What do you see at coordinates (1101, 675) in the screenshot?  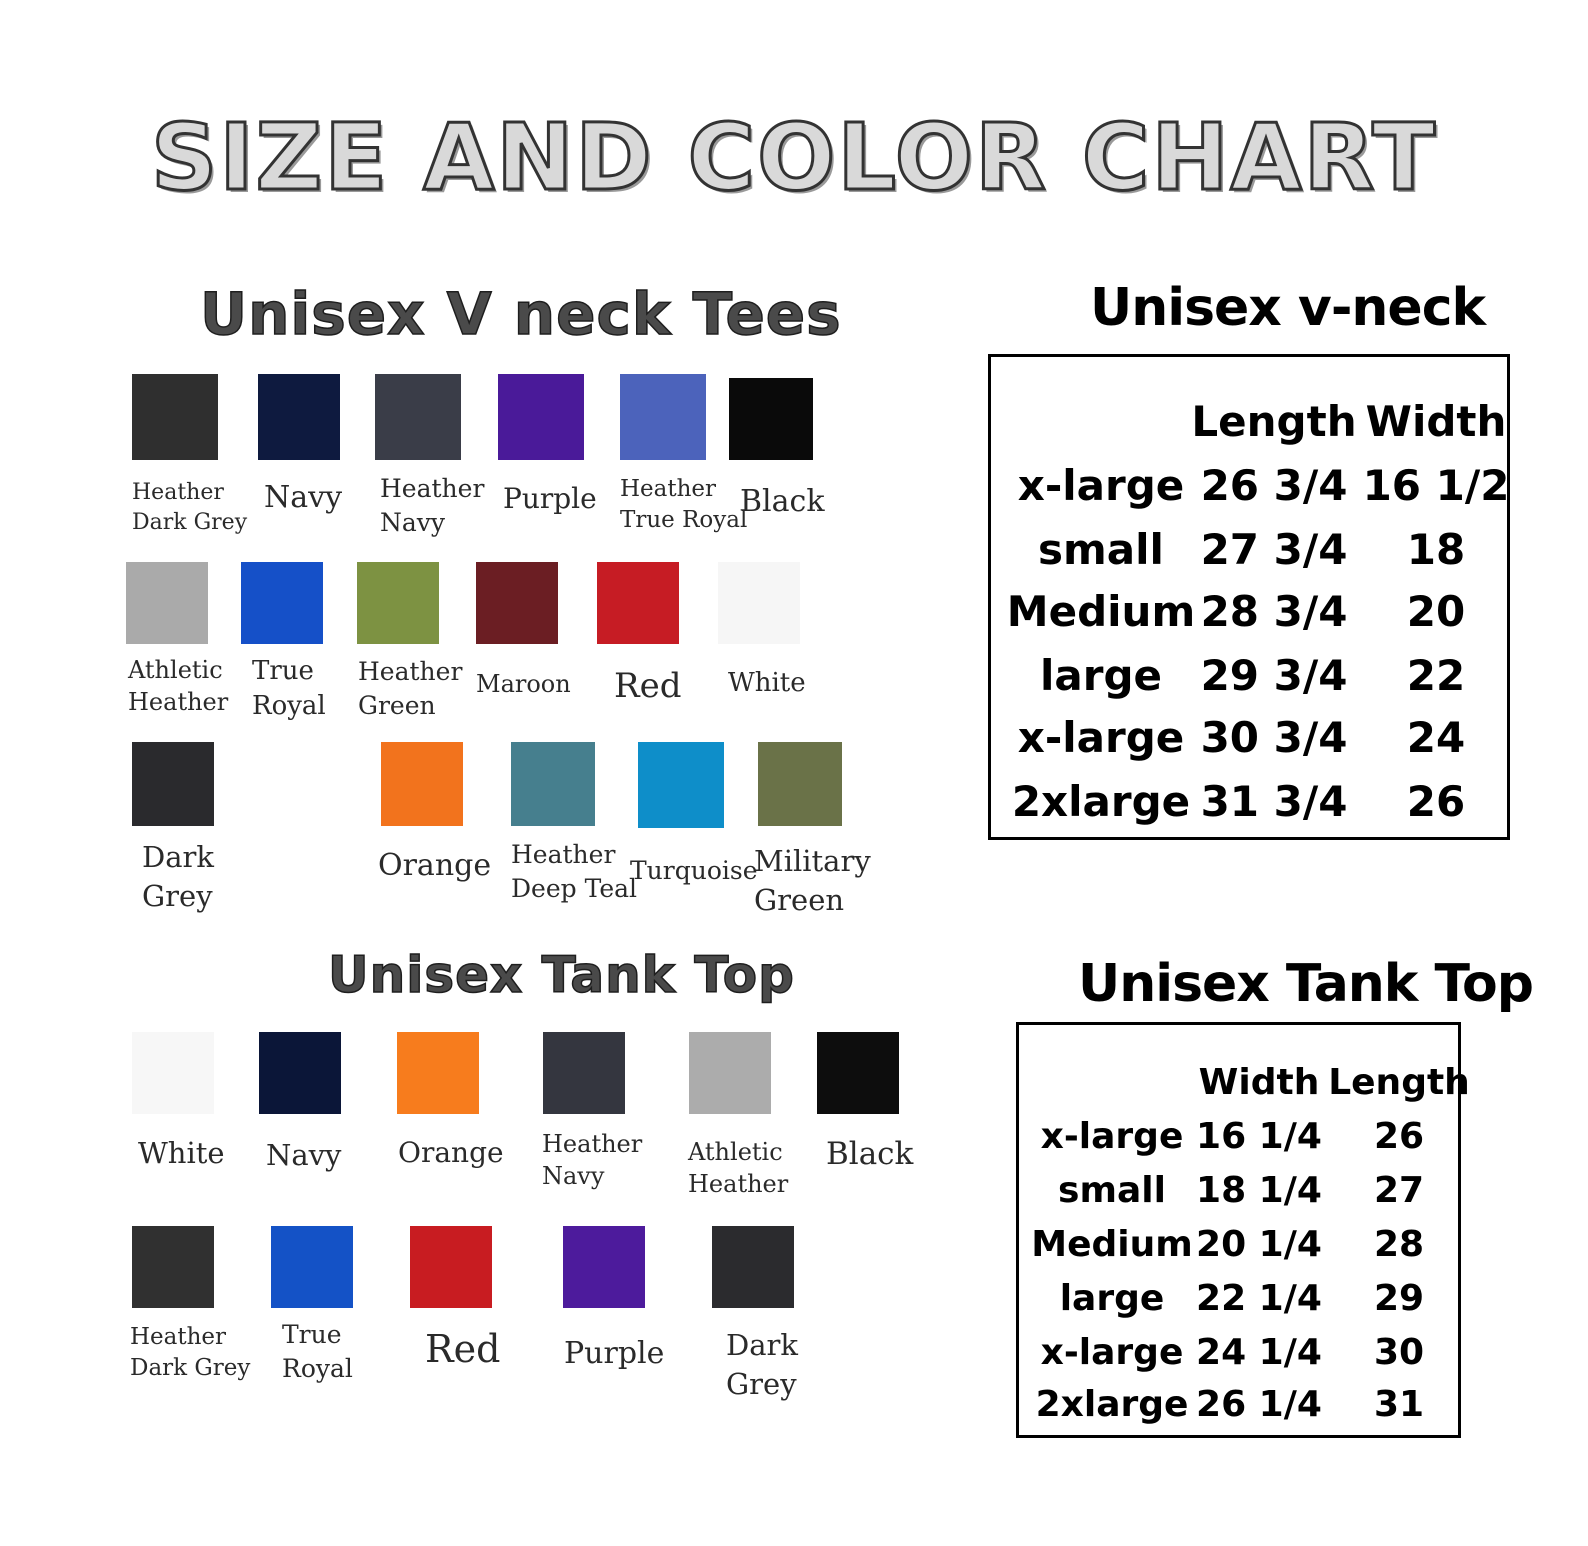 I see `vneck-size-label: large` at bounding box center [1101, 675].